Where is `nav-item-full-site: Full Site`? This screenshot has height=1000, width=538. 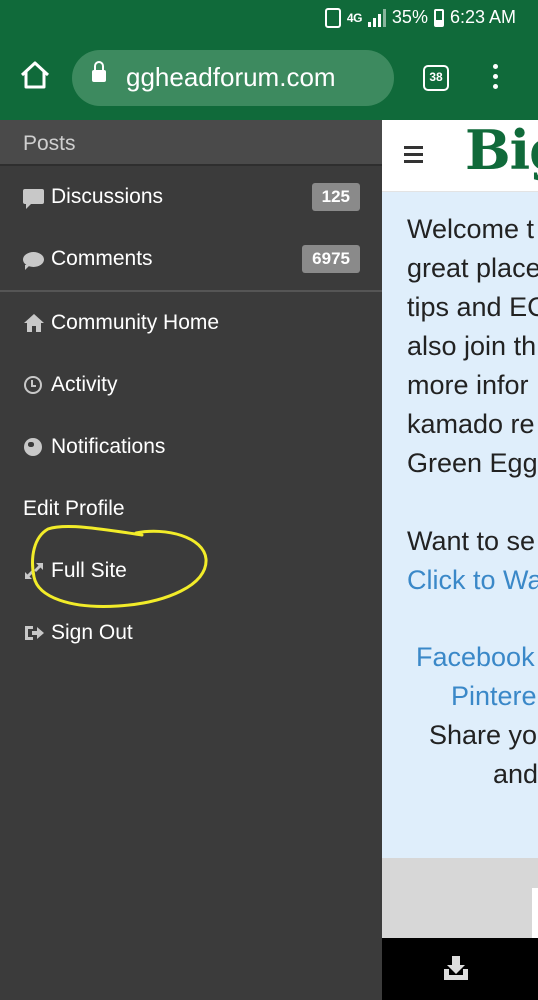 nav-item-full-site: Full Site is located at coordinates (191, 571).